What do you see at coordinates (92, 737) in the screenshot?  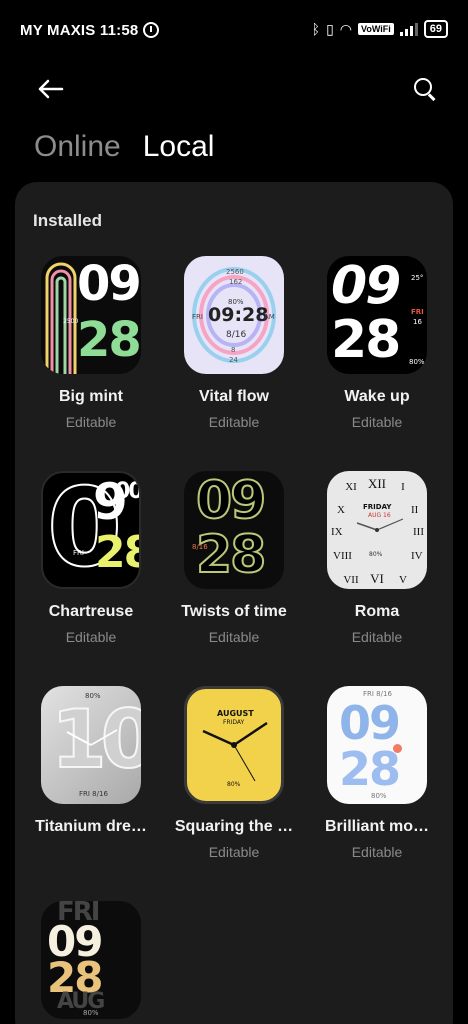 I see `clock-hands-graphic` at bounding box center [92, 737].